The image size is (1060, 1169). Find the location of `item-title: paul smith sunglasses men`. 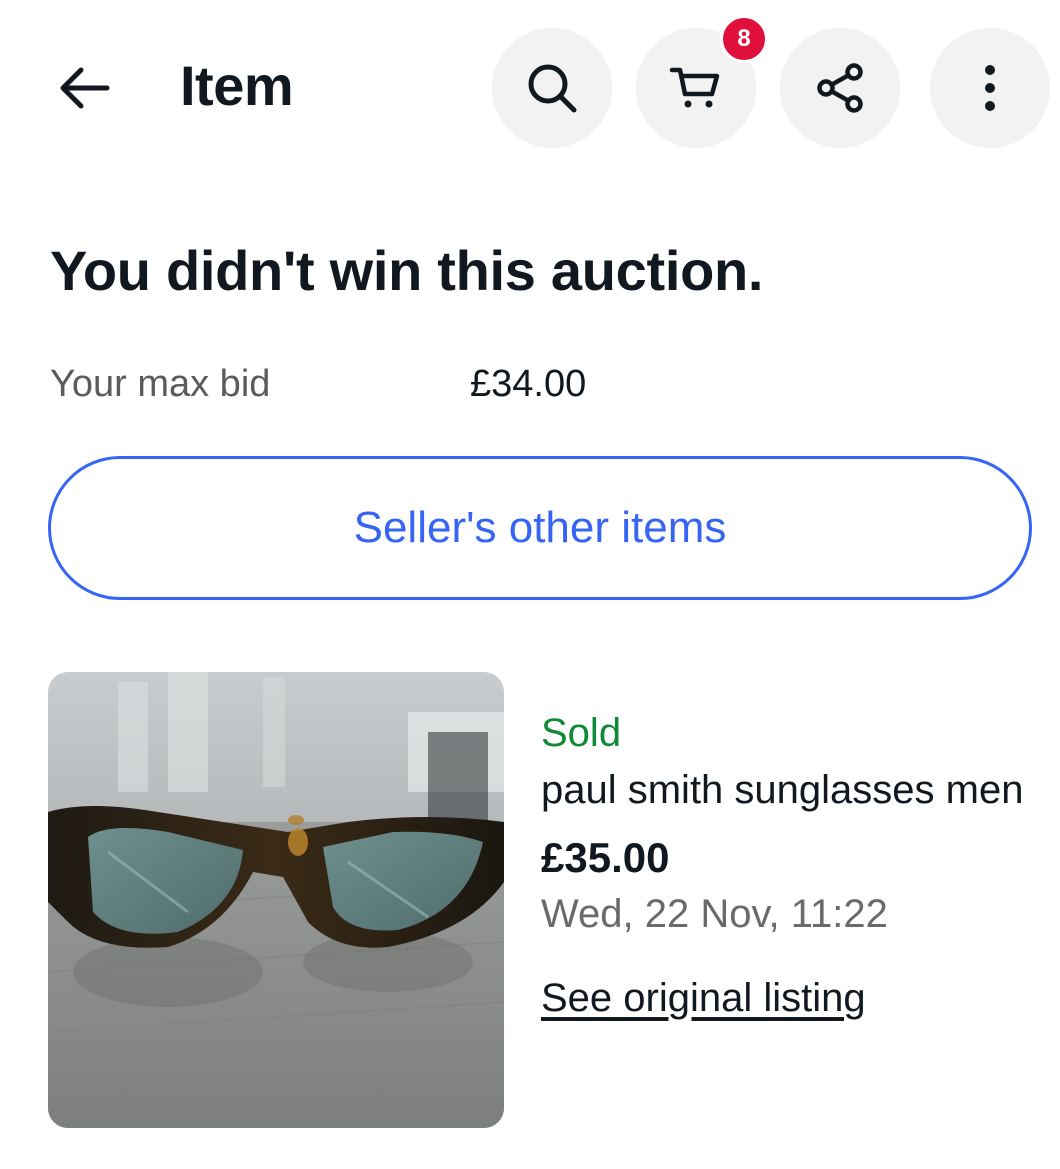

item-title: paul smith sunglasses men is located at coordinates (782, 790).